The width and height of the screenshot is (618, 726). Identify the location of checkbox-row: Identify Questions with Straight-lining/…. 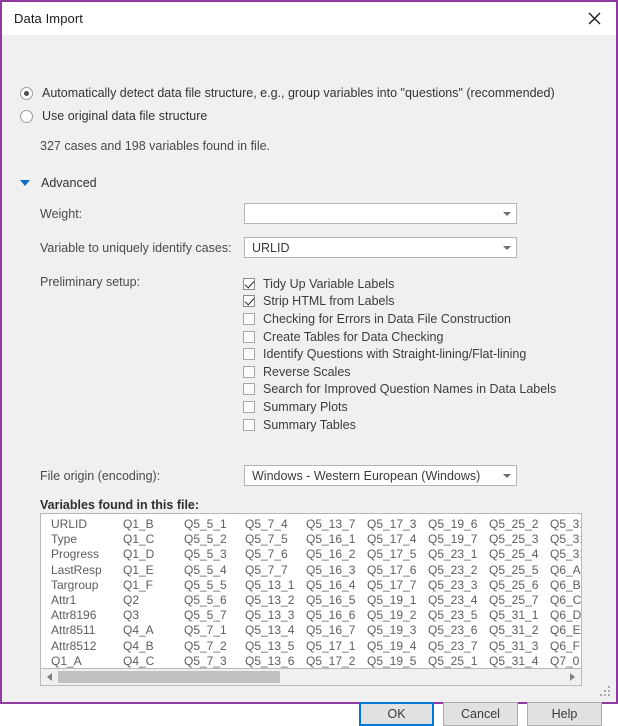
(399, 354).